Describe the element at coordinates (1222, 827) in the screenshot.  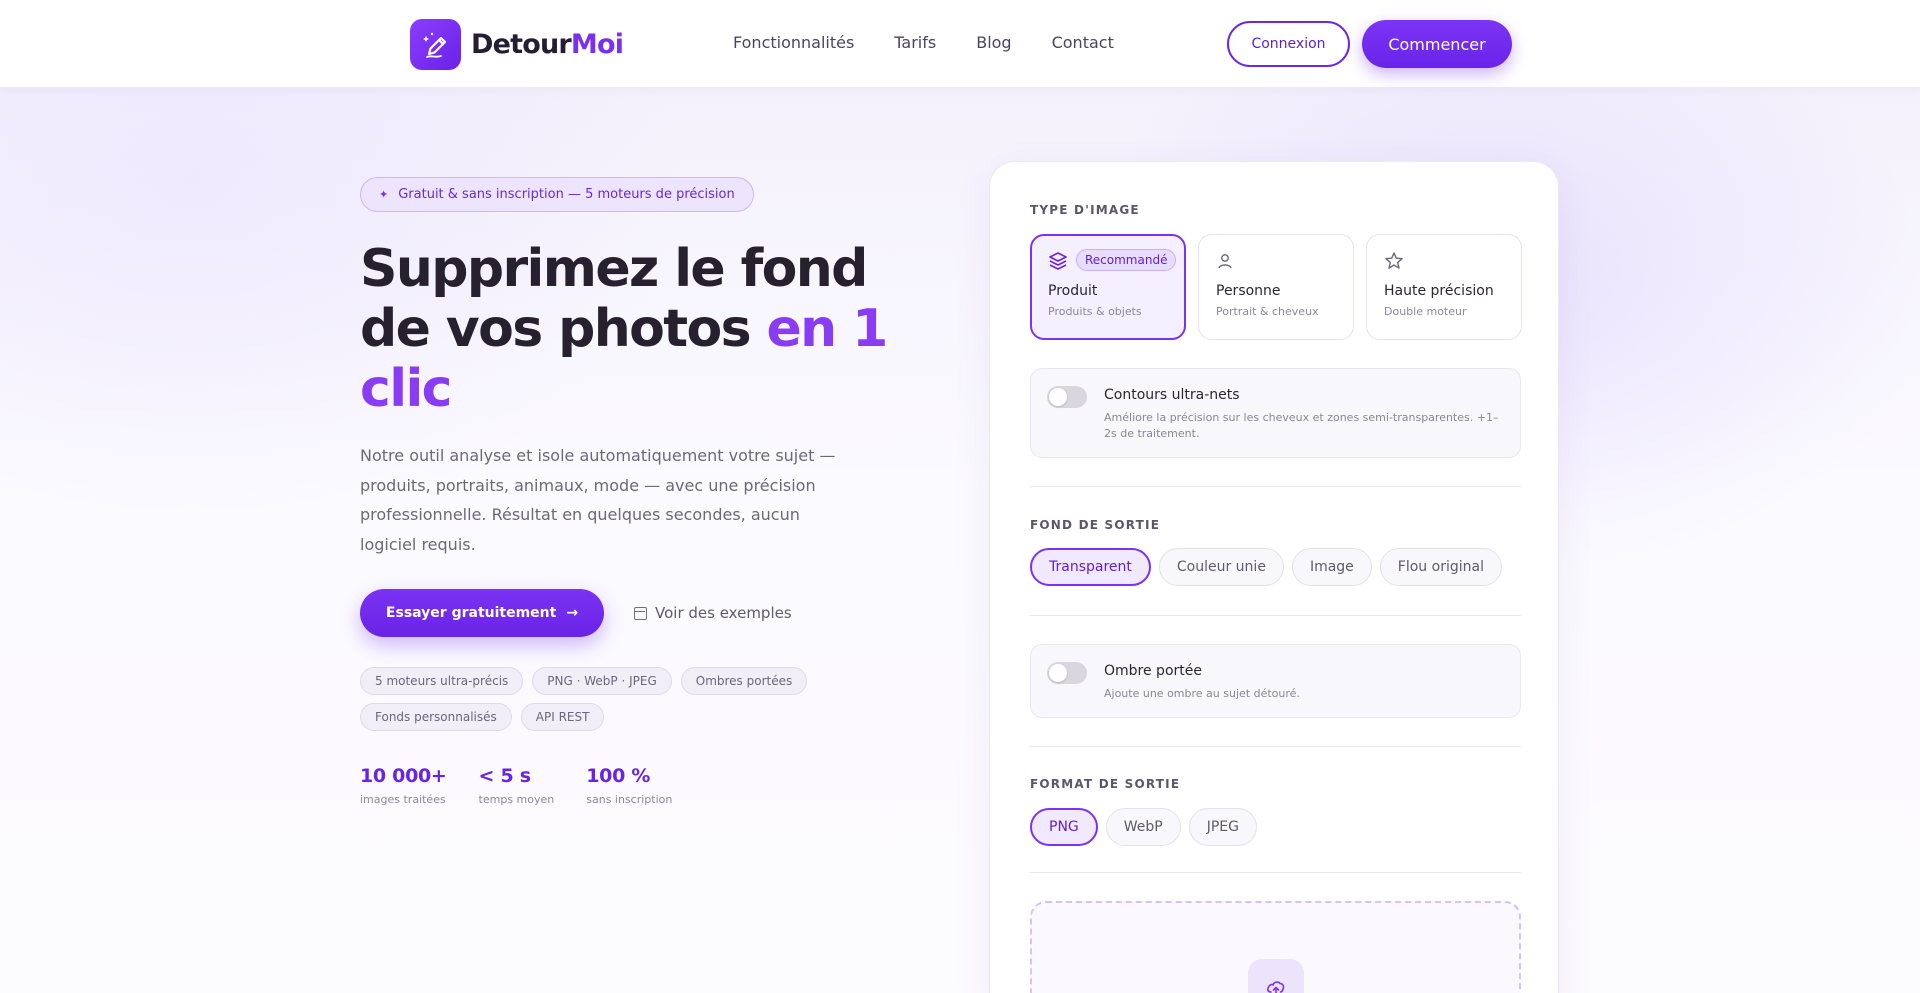
I see `format-option-jpeg: JPEG` at that location.